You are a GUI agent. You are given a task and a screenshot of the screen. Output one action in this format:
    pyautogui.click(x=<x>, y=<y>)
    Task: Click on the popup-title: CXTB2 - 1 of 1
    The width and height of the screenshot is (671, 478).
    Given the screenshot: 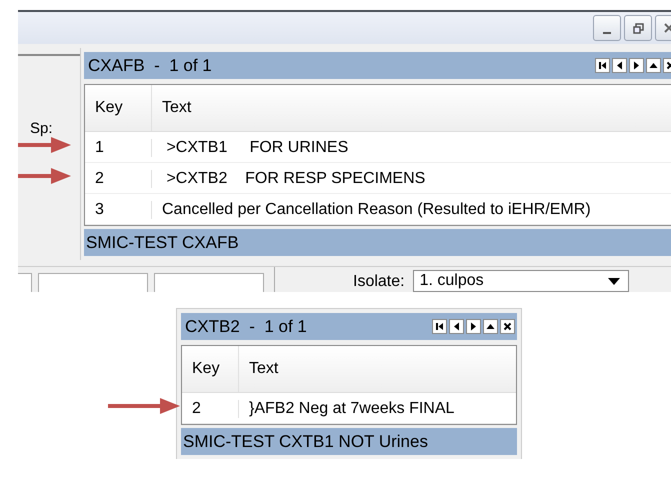 What is the action you would take?
    pyautogui.click(x=246, y=326)
    